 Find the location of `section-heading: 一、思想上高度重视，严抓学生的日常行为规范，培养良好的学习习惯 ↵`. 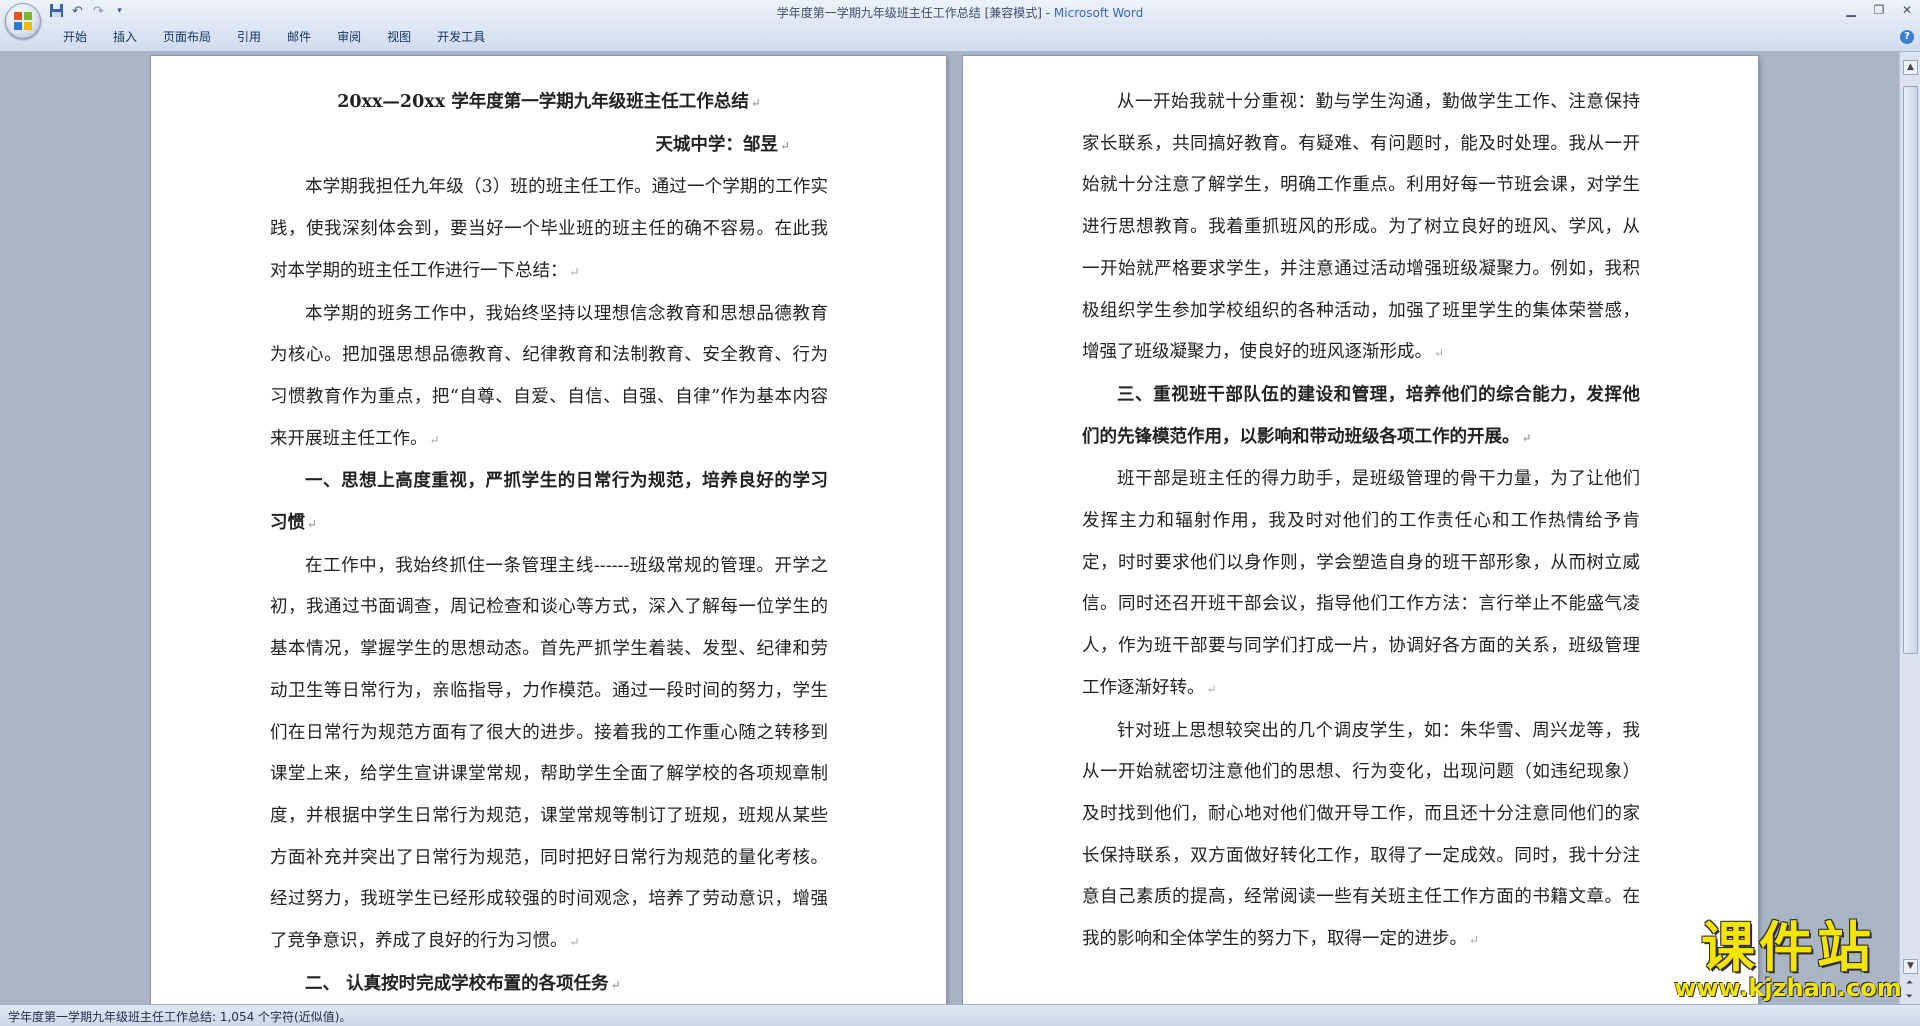

section-heading: 一、思想上高度重视，严抓学生的日常行为规范，培养良好的学习习惯 ↵ is located at coordinates (549, 502).